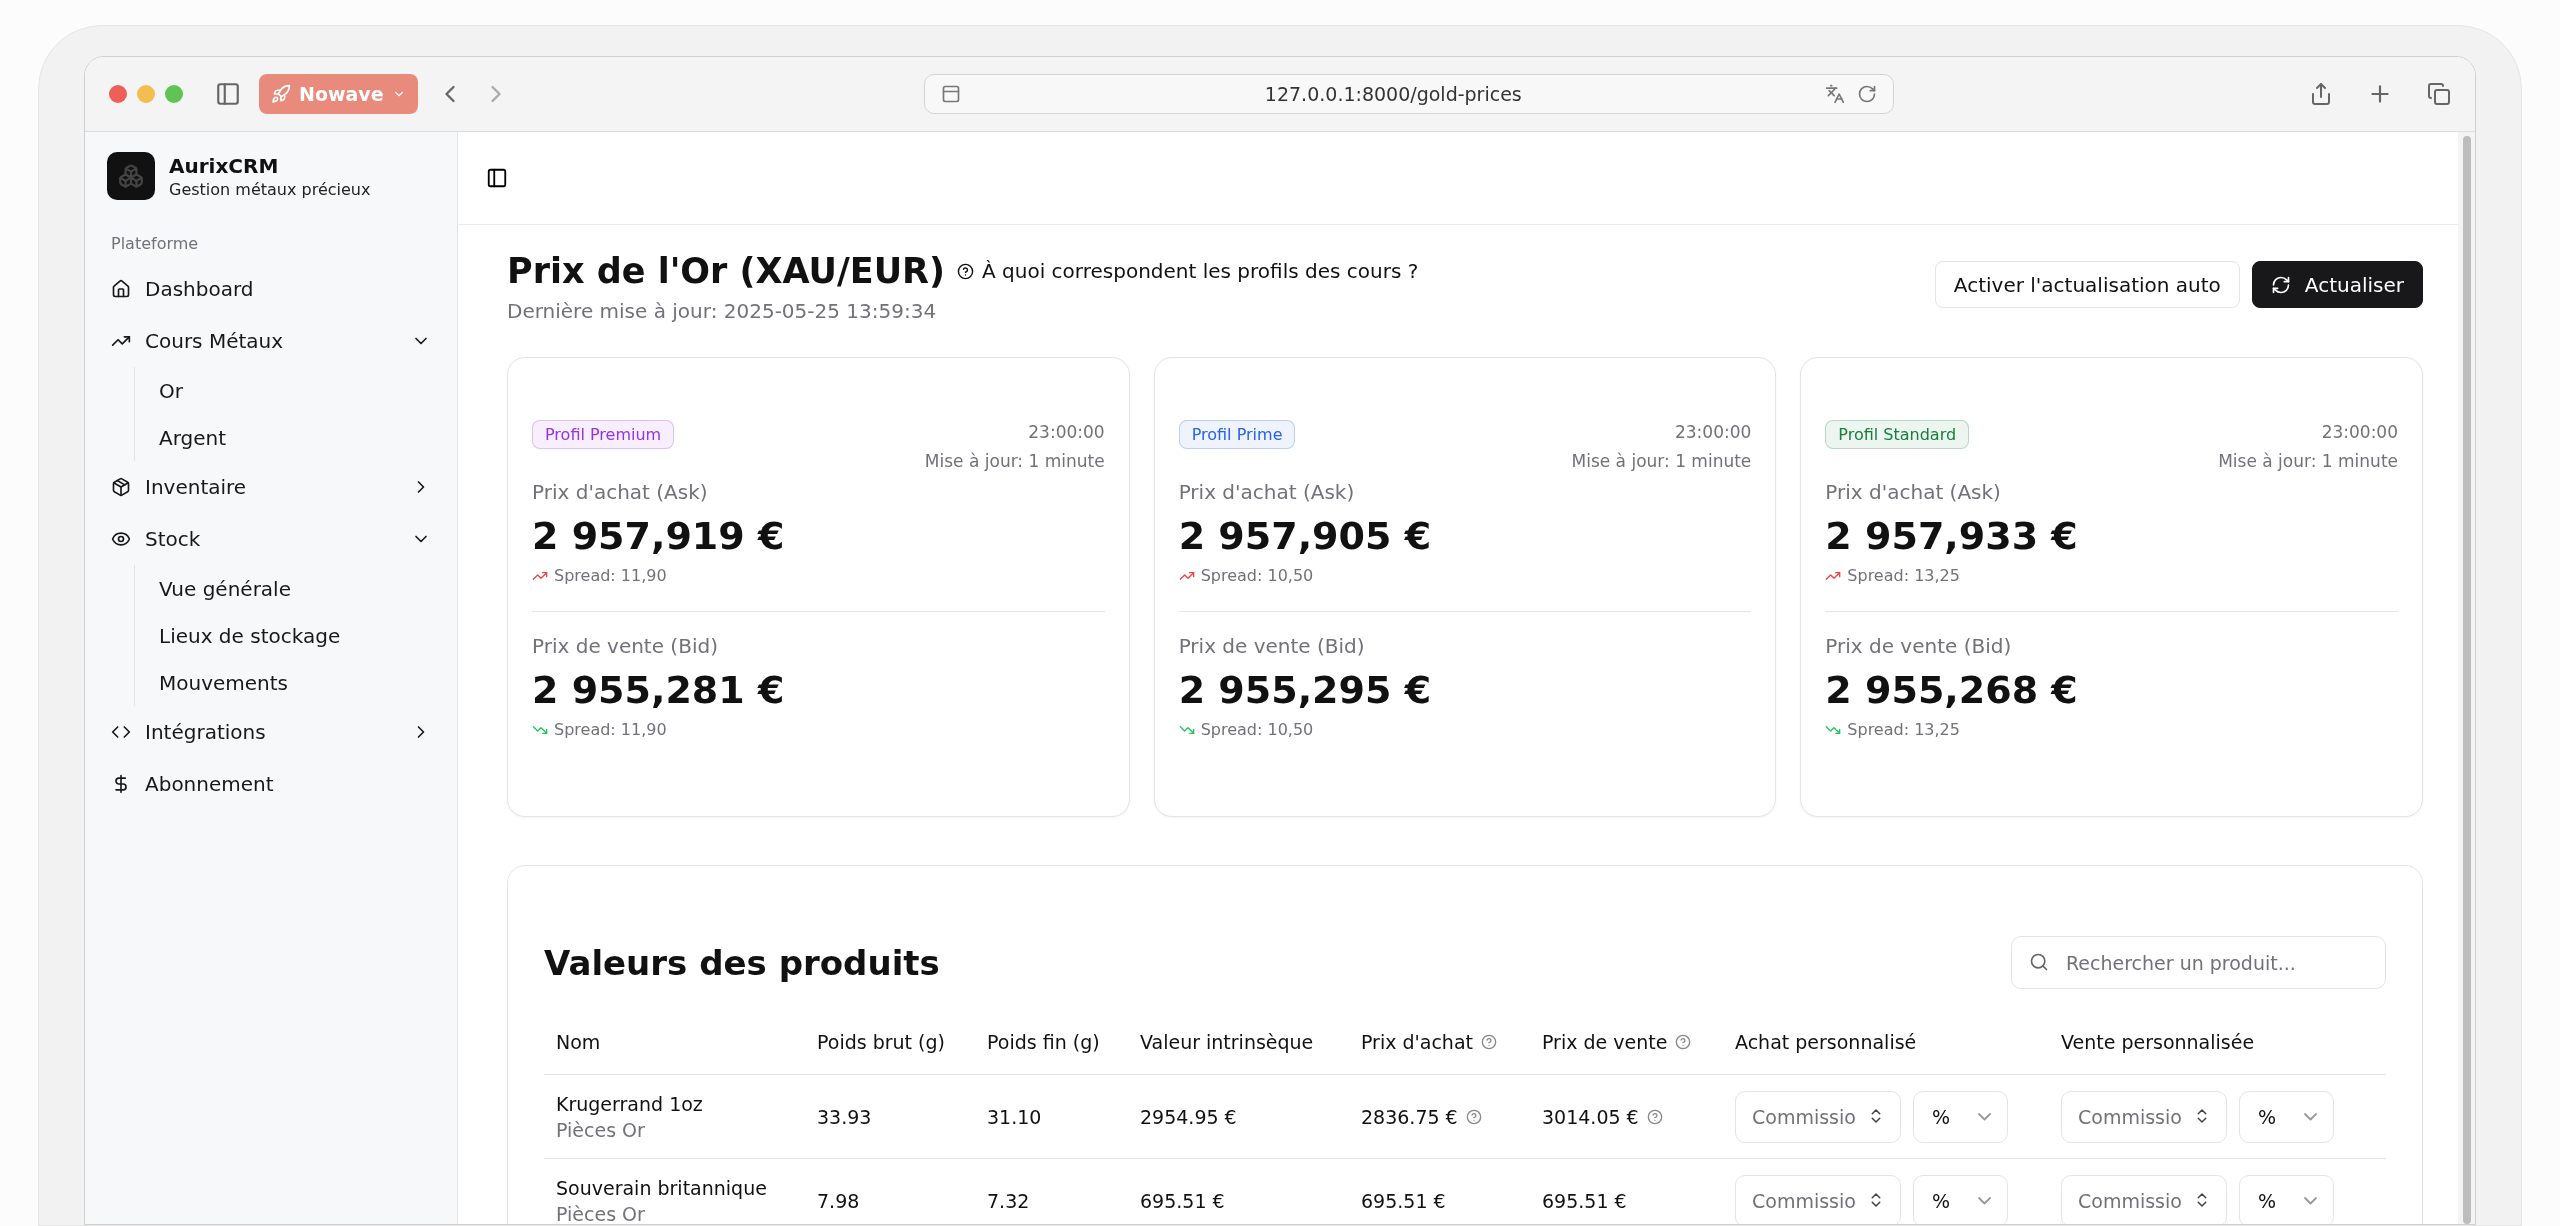 Image resolution: width=2560 pixels, height=1226 pixels. I want to click on sidebar-item: Cours Métaux, so click(271, 341).